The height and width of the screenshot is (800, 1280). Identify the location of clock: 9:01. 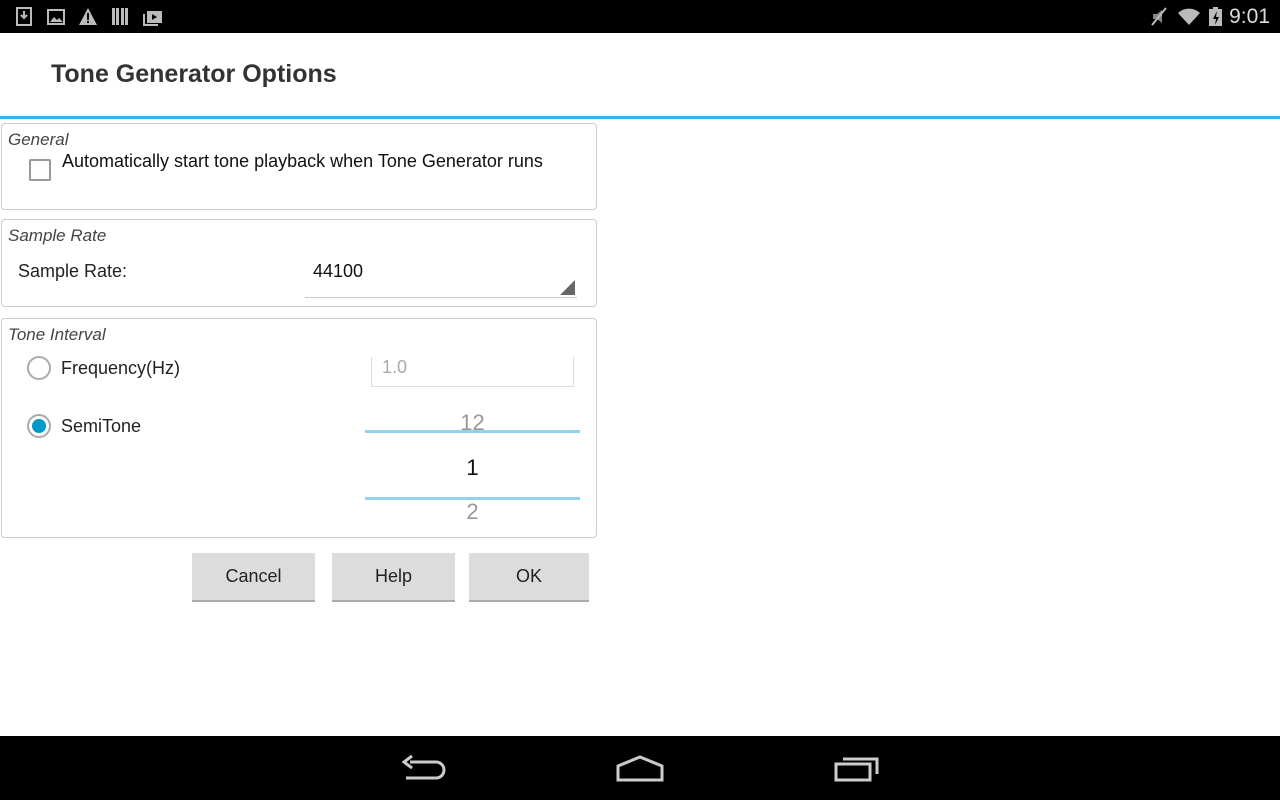
(1249, 16).